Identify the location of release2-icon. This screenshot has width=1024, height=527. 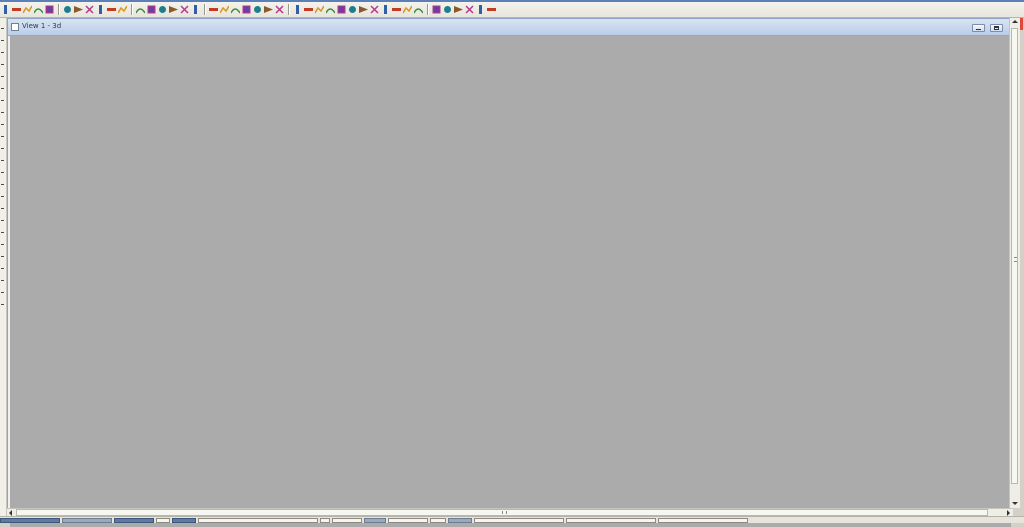
(308, 9).